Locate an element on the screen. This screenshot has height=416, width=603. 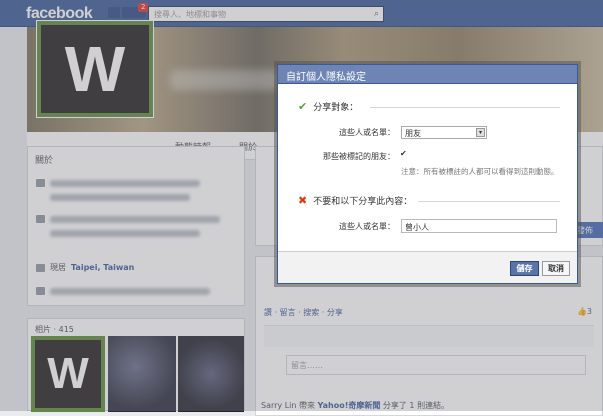
audience-selected-value: 朋友 is located at coordinates (413, 133).